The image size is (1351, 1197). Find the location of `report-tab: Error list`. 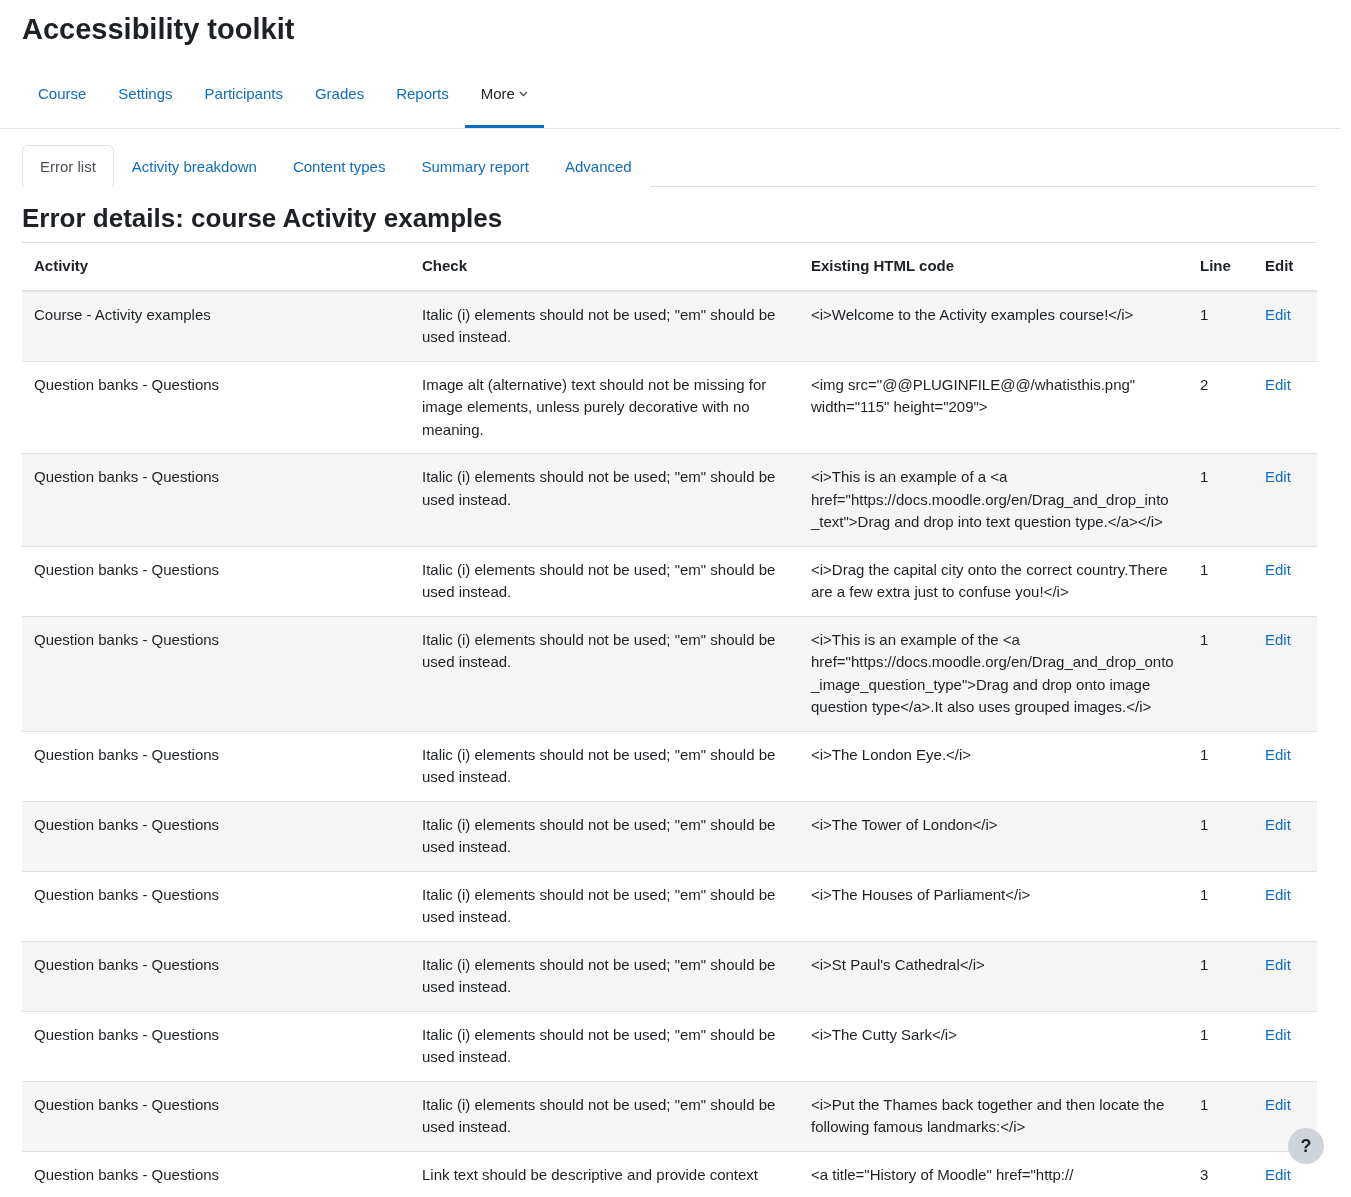

report-tab: Error list is located at coordinates (68, 166).